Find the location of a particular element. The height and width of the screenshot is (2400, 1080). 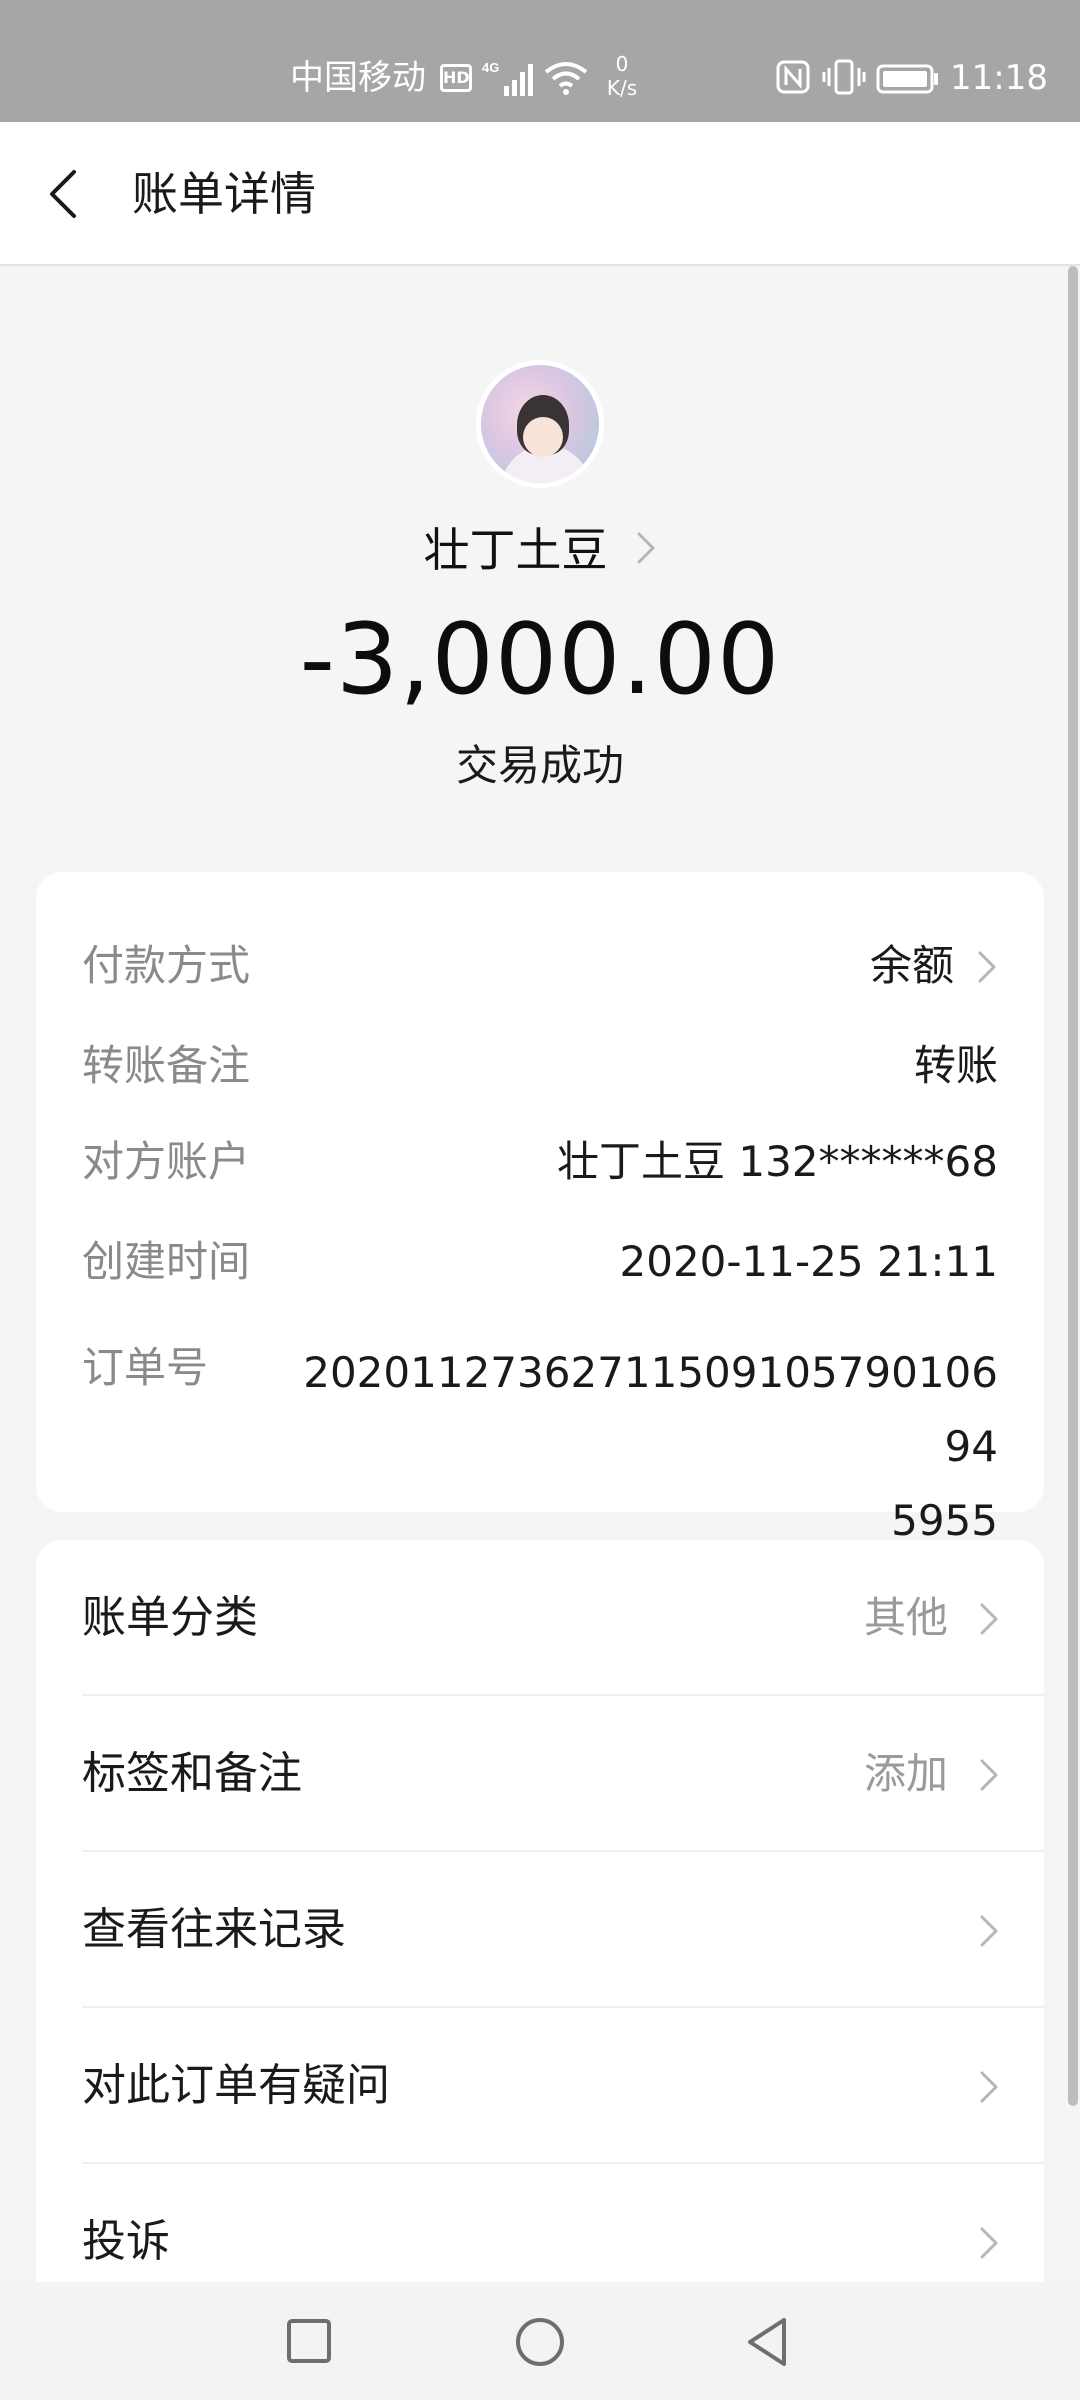

transaction-status: 交易成功 is located at coordinates (539, 765).